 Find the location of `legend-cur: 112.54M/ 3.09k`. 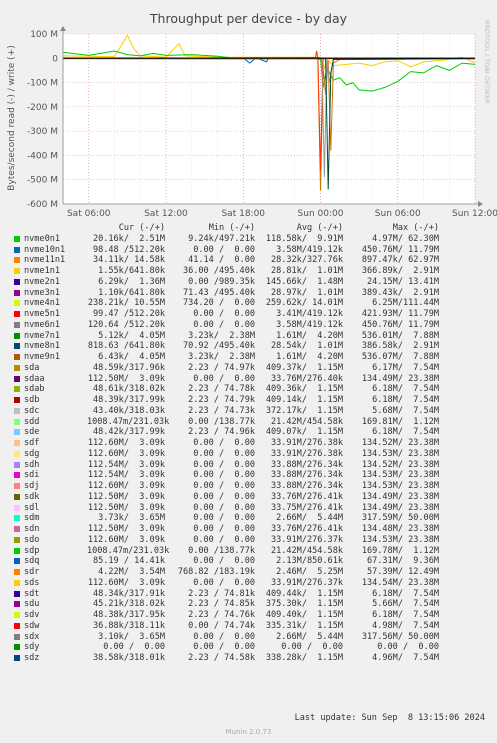

legend-cur: 112.54M/ 3.09k is located at coordinates (126, 464).